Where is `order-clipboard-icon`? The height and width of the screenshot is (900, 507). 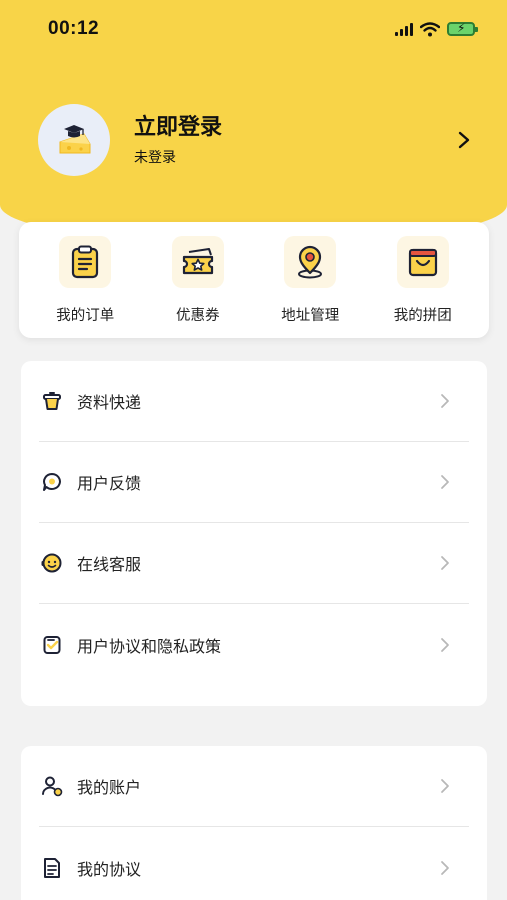 order-clipboard-icon is located at coordinates (85, 262).